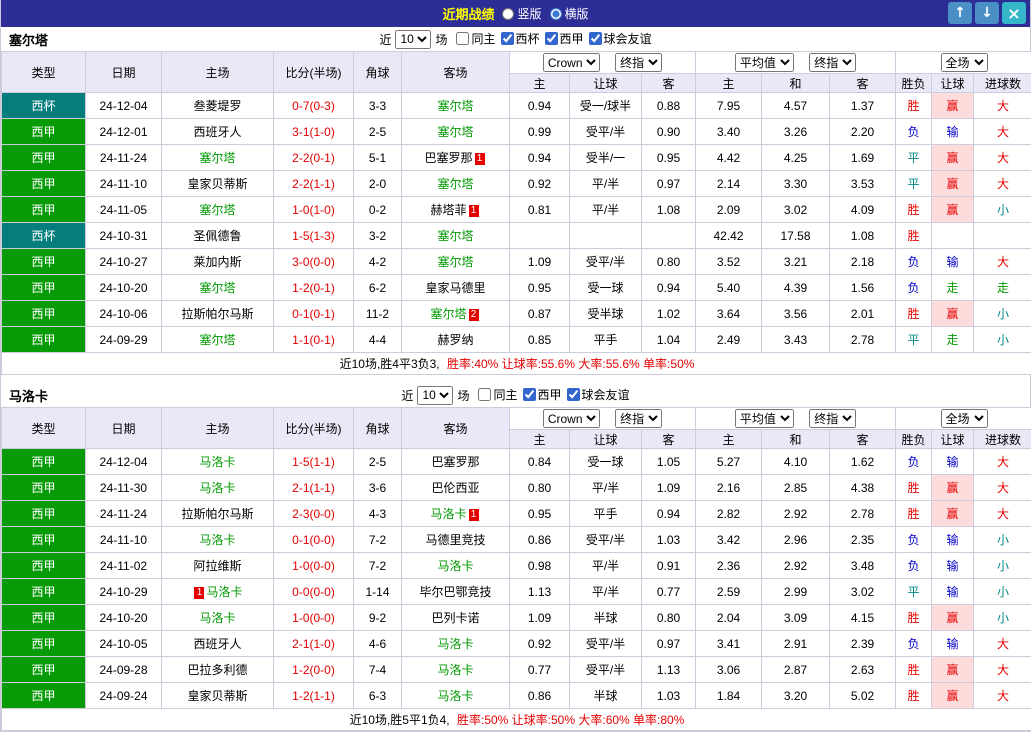 This screenshot has height=734, width=1031. Describe the element at coordinates (914, 539) in the screenshot. I see `match-outcome: 负` at that location.